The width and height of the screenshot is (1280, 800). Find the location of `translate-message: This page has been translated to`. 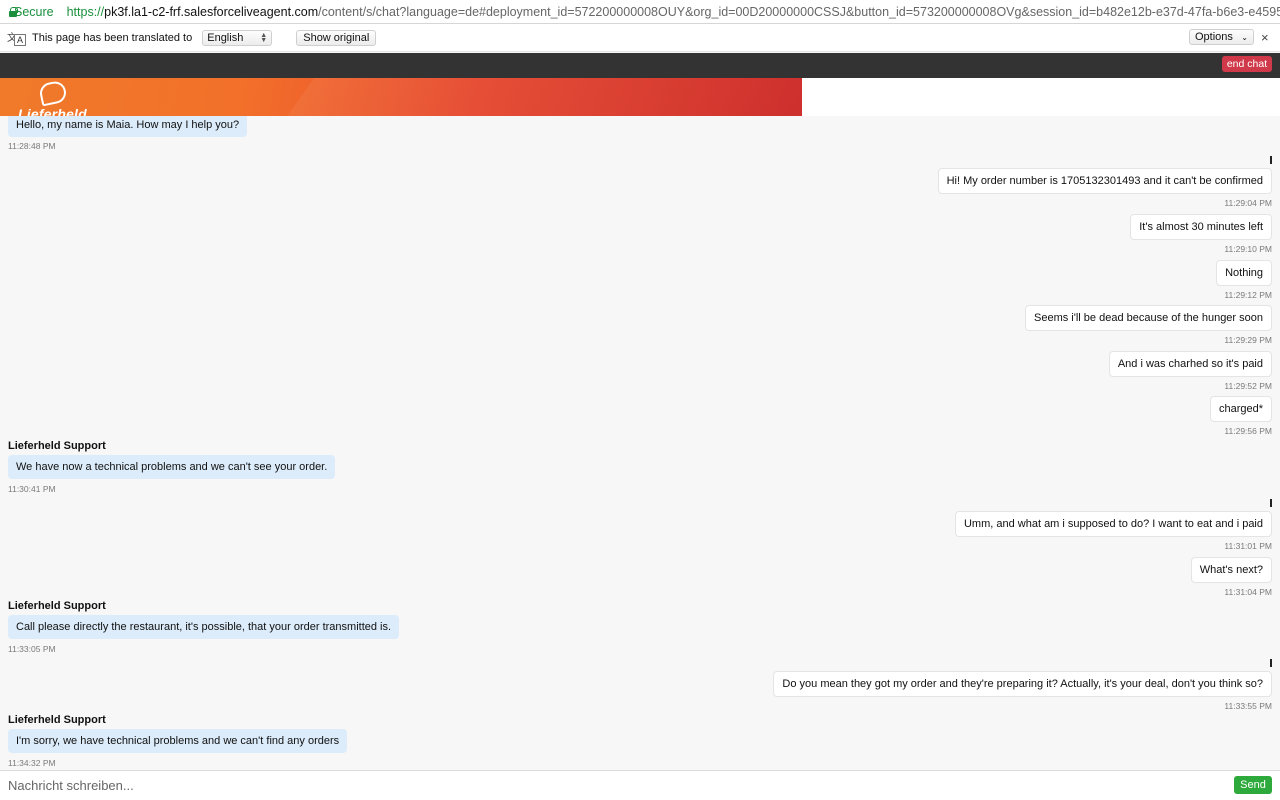

translate-message: This page has been translated to is located at coordinates (112, 37).